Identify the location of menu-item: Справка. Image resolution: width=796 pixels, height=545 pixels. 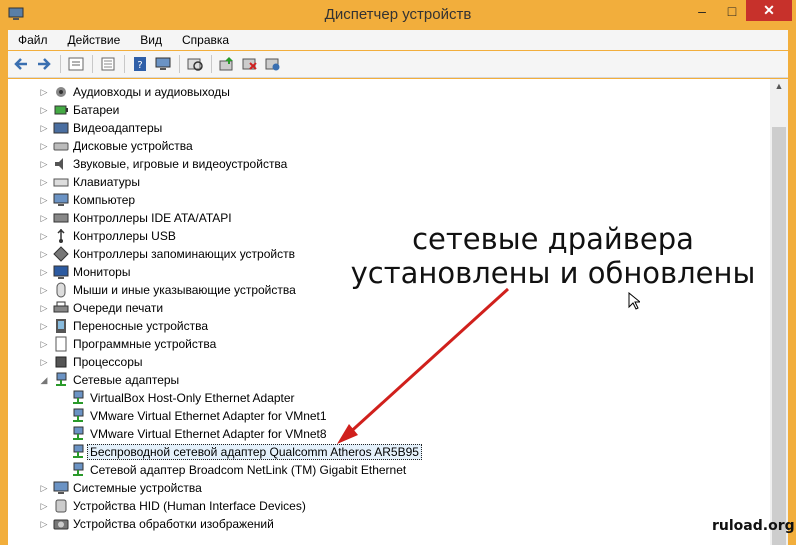
(205, 40).